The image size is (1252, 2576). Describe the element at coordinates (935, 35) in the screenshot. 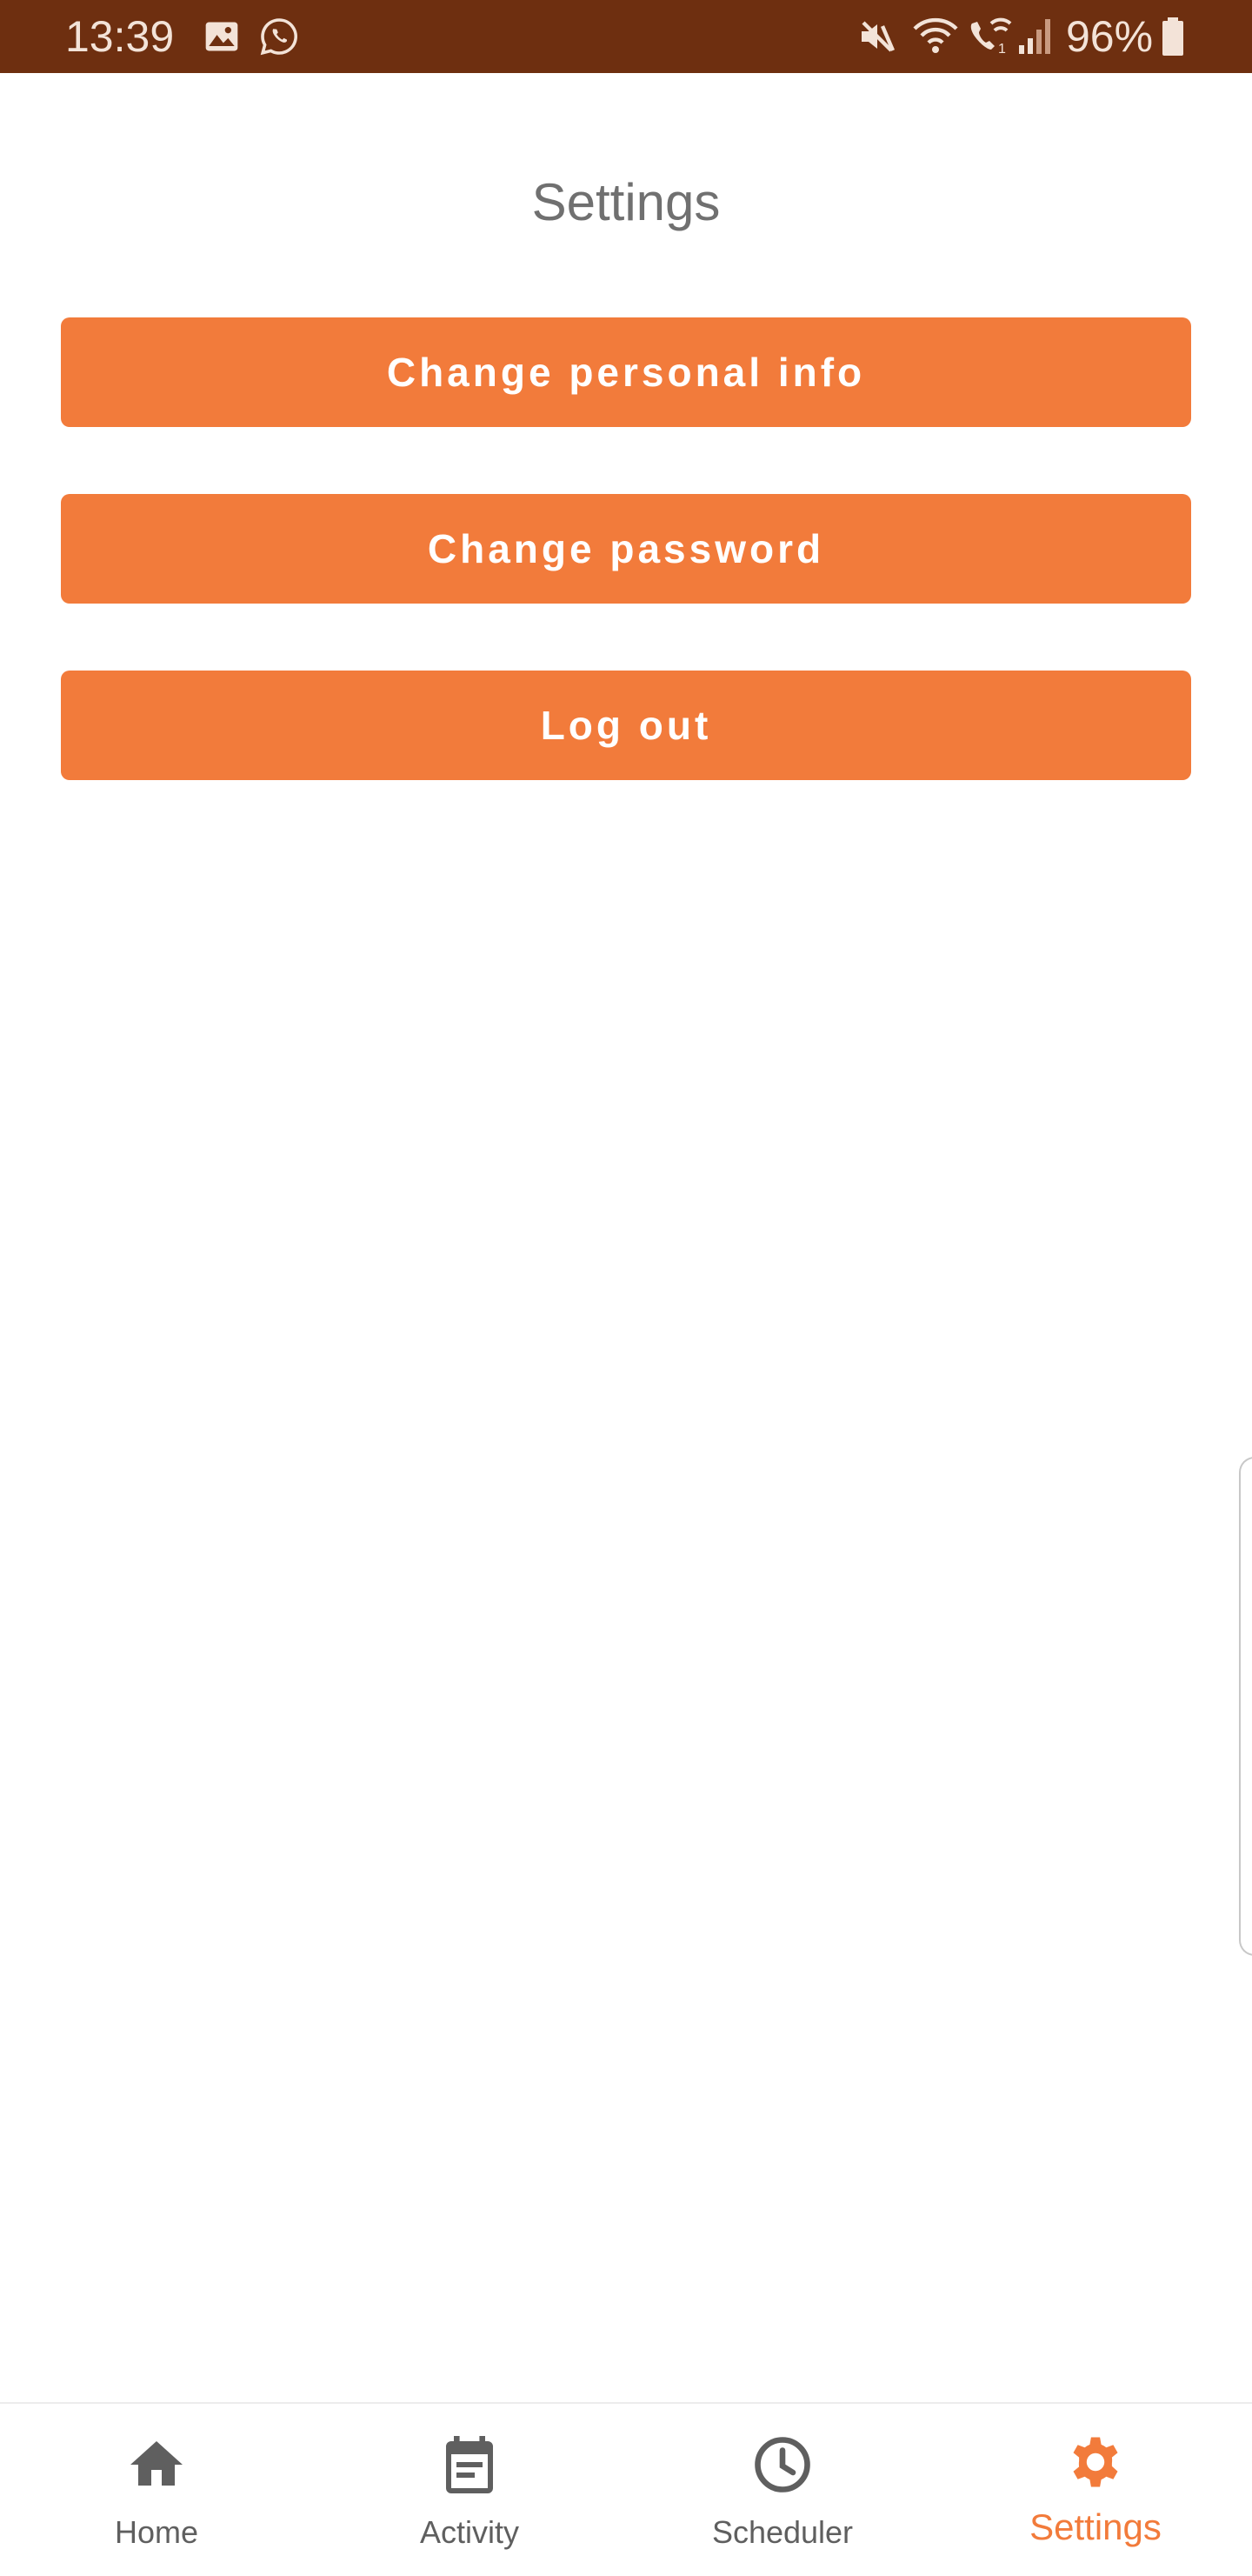

I see `wifi-icon` at that location.